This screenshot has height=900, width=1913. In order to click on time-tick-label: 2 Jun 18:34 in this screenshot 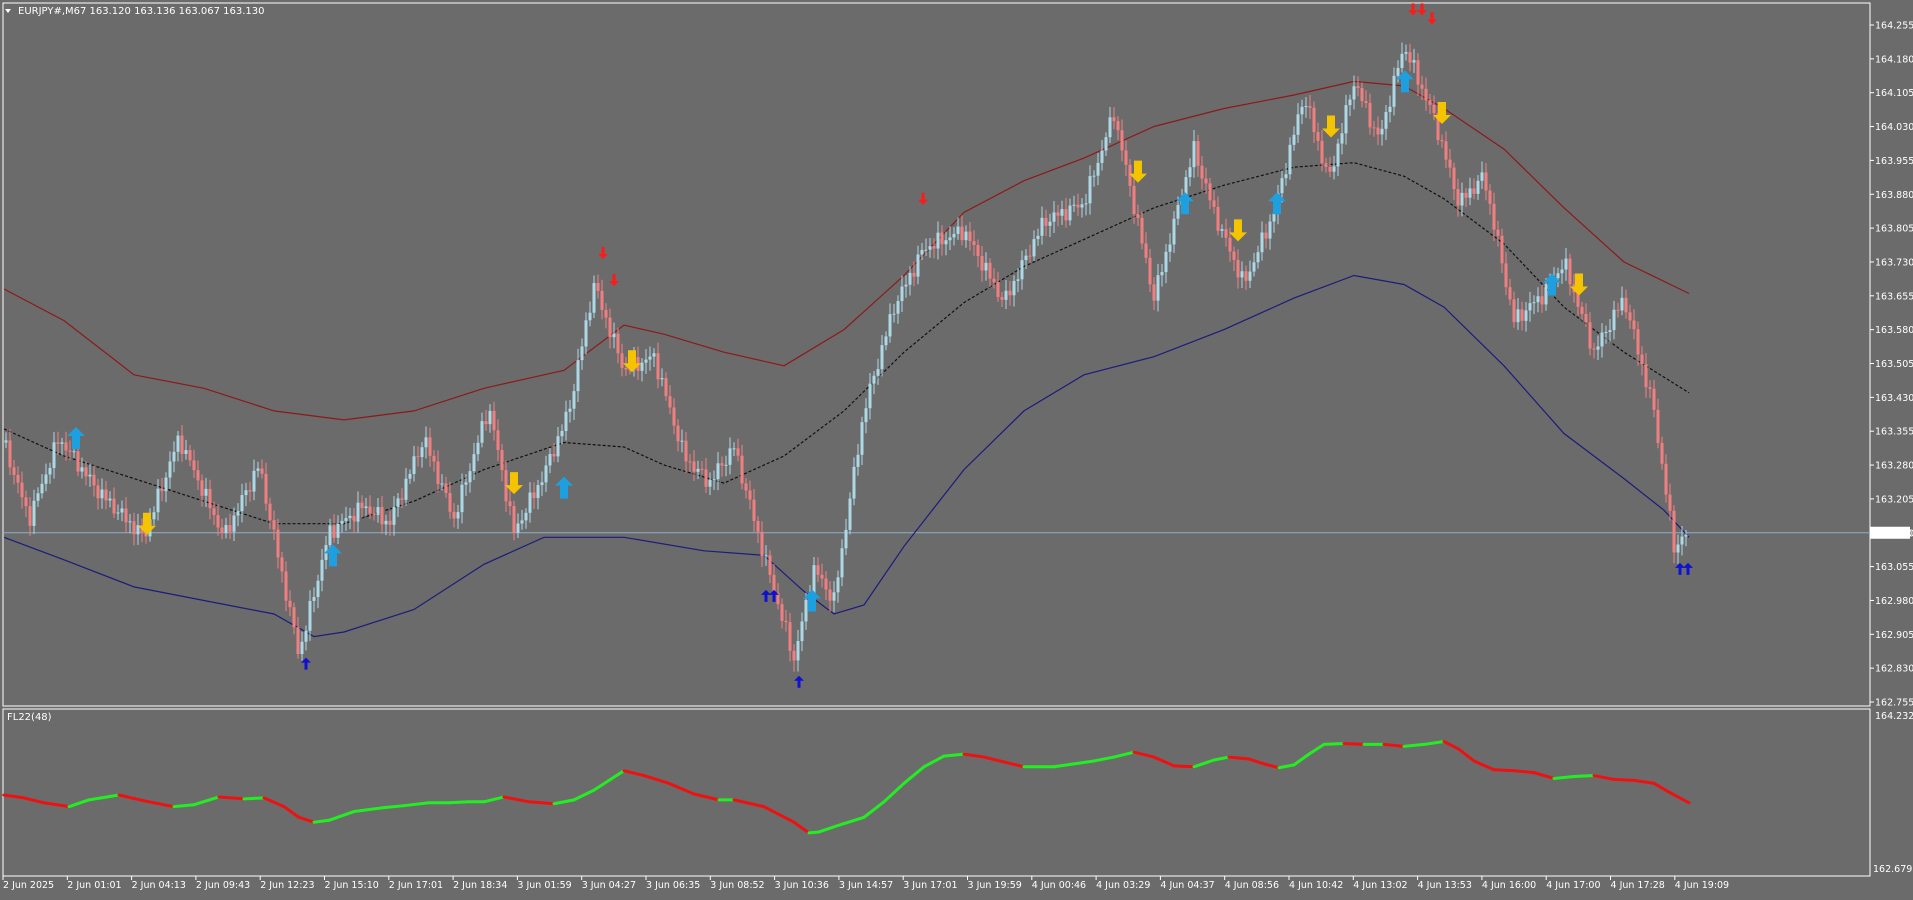, I will do `click(480, 885)`.